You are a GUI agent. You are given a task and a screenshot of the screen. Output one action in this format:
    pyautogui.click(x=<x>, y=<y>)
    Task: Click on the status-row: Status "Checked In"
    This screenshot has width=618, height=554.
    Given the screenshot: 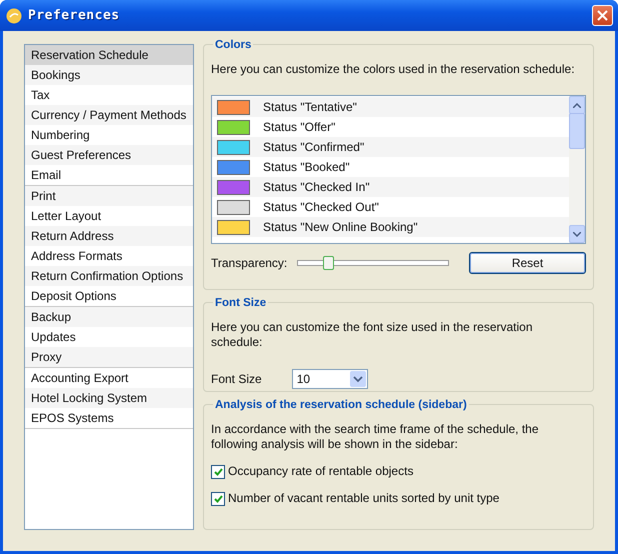 What is the action you would take?
    pyautogui.click(x=390, y=187)
    